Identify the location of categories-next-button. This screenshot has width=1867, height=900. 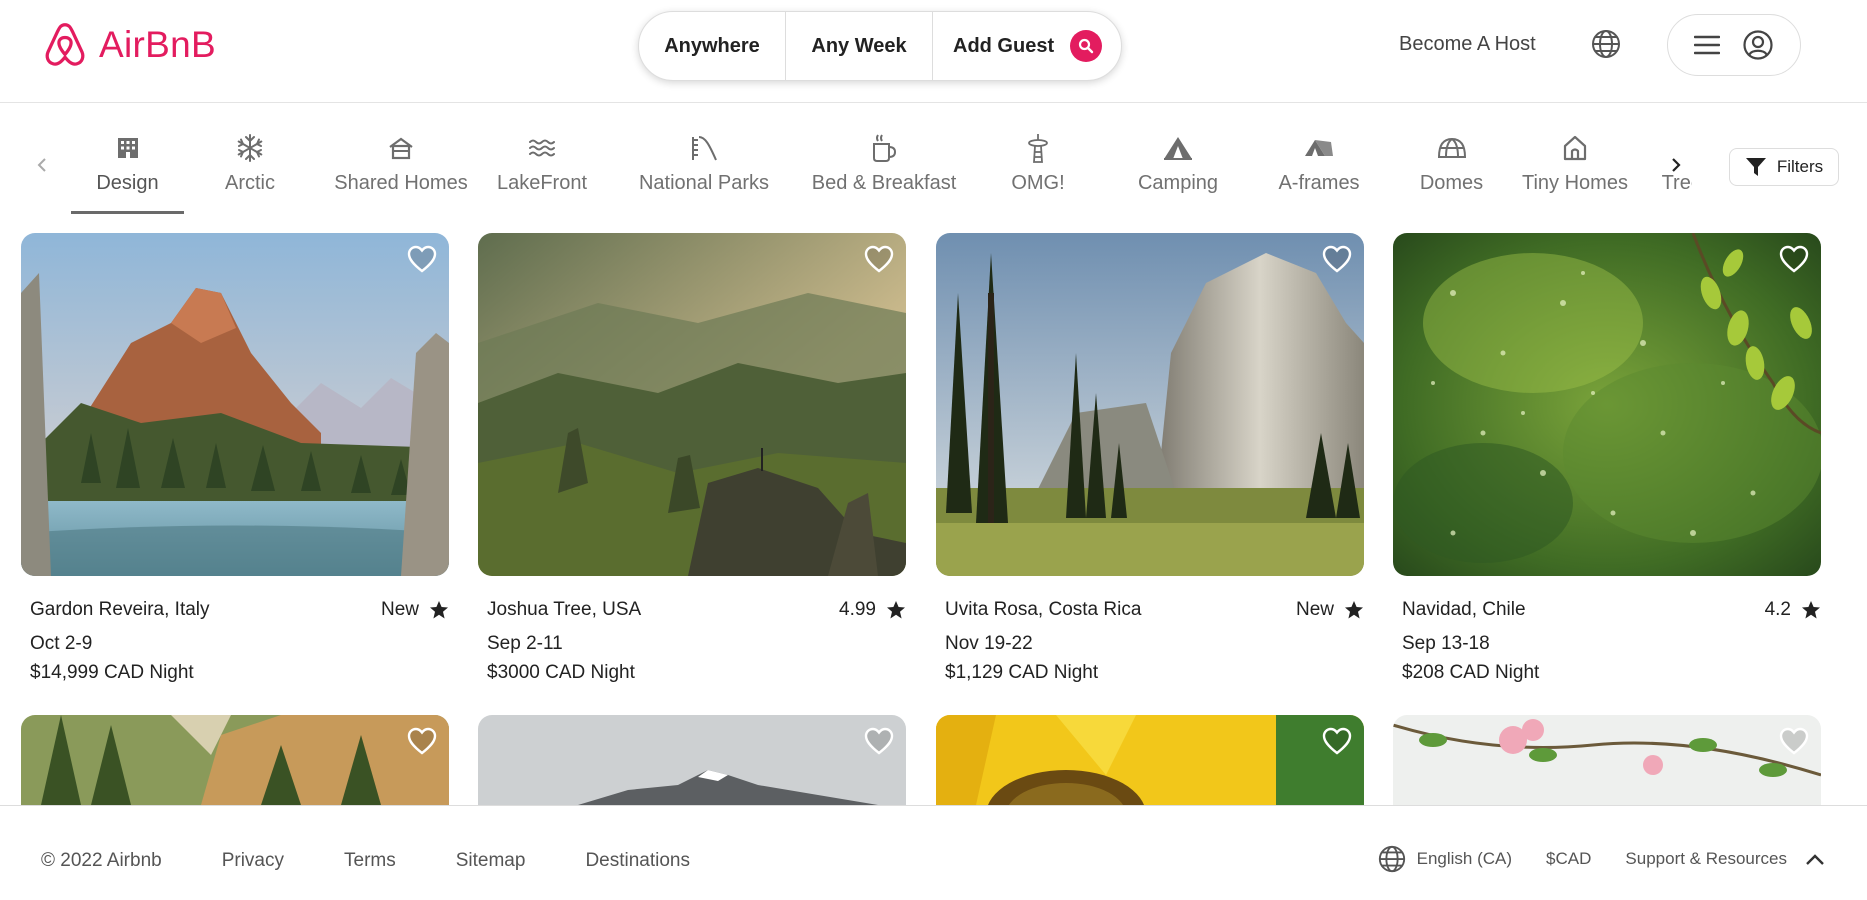
(1676, 167).